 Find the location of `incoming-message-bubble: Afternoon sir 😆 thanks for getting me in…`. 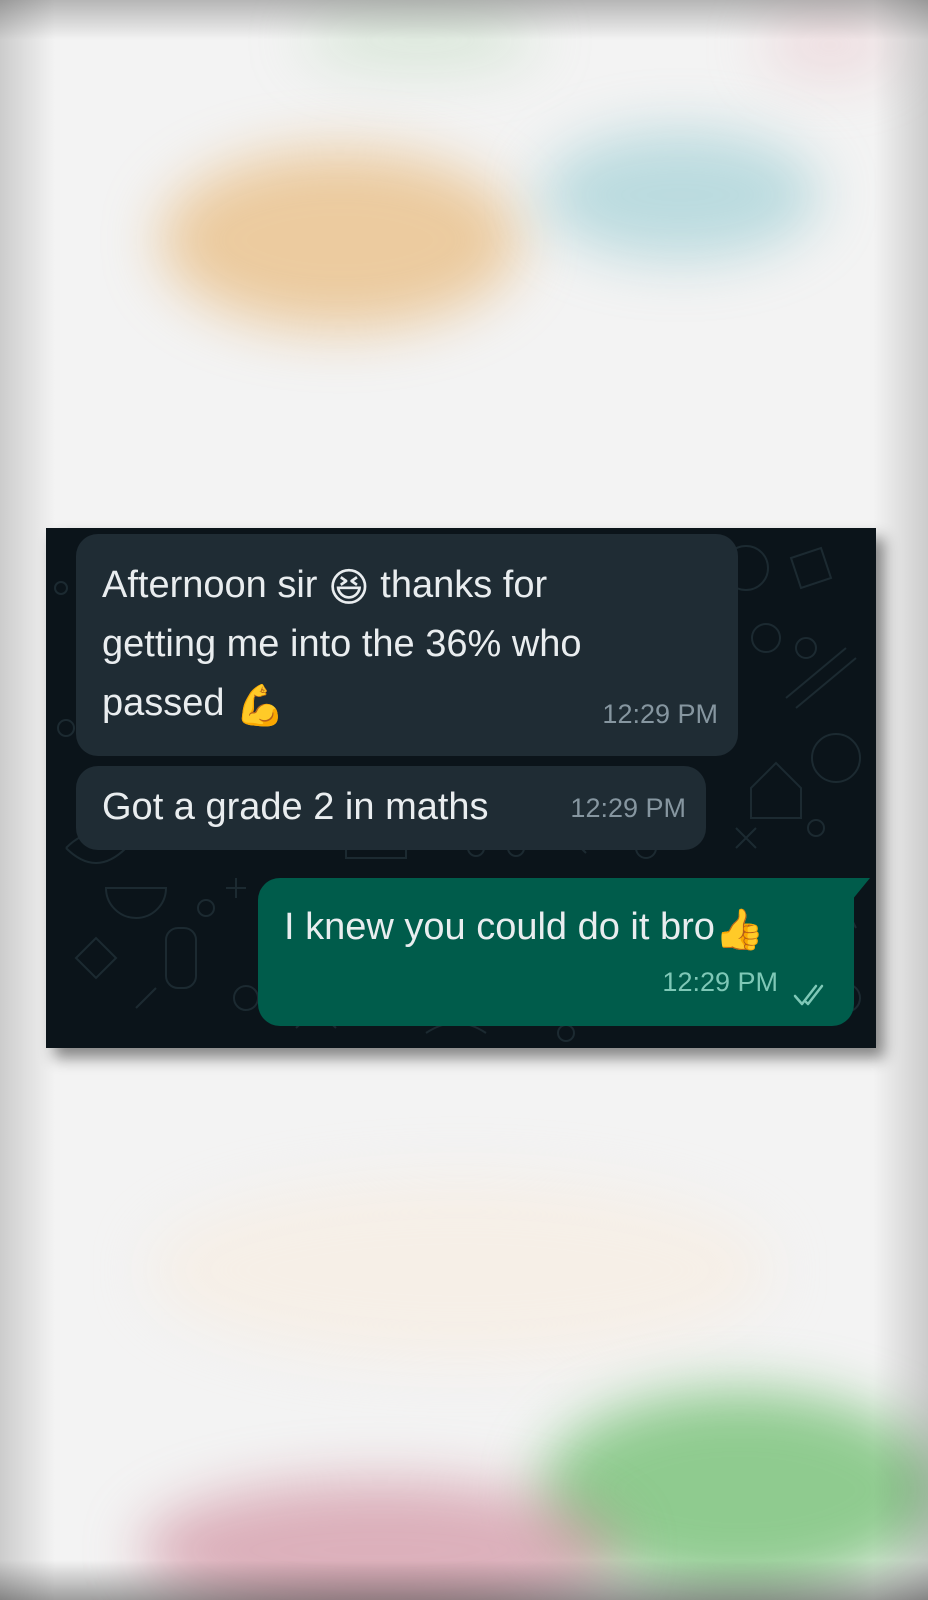

incoming-message-bubble: Afternoon sir 😆 thanks for getting me in… is located at coordinates (407, 645).